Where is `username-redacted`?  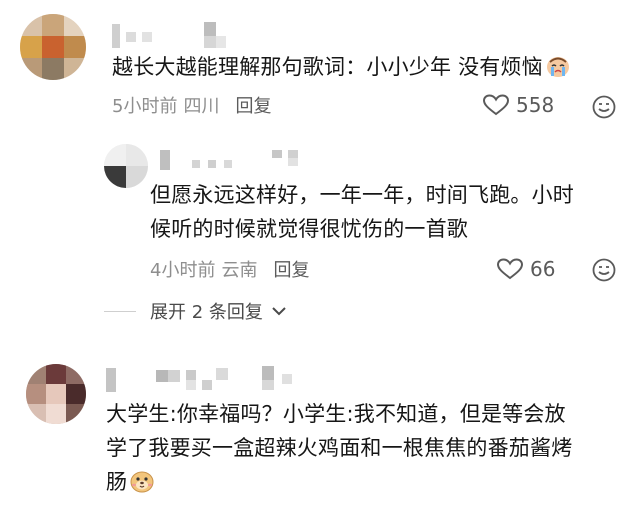 username-redacted is located at coordinates (221, 380).